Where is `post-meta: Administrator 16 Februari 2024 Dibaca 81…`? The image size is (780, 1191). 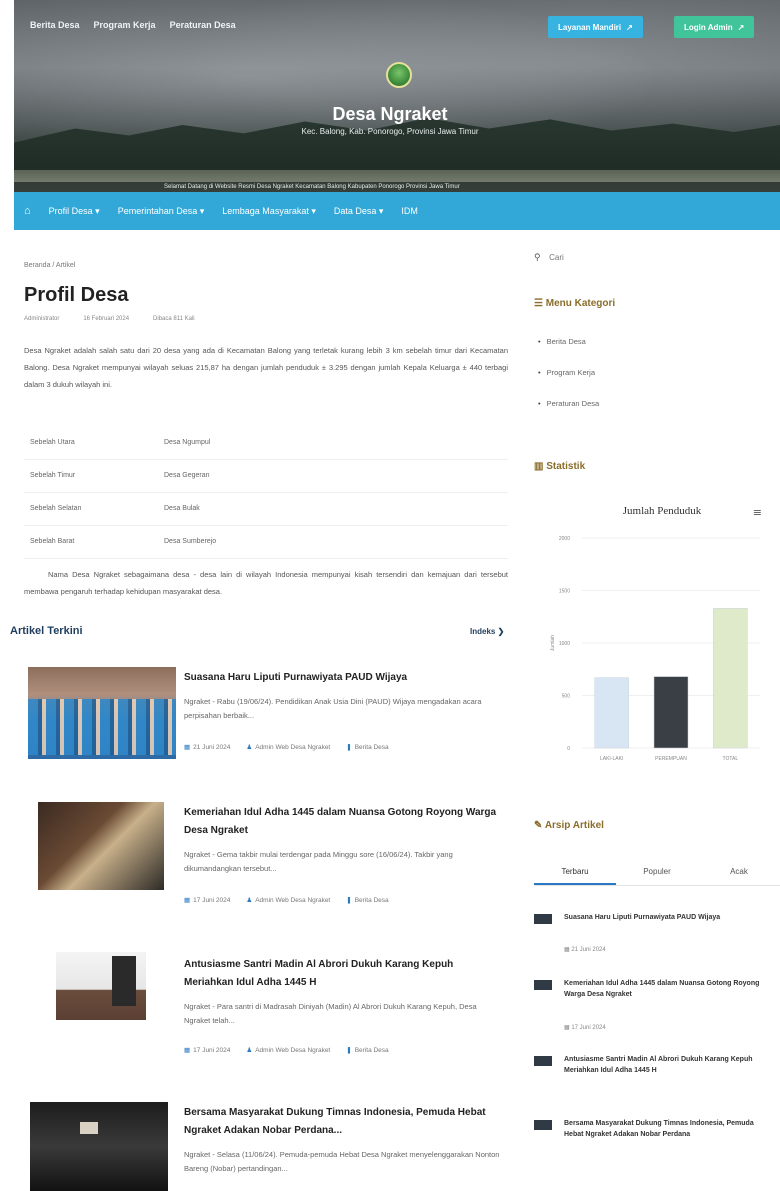 post-meta: Administrator 16 Februari 2024 Dibaca 81… is located at coordinates (109, 319).